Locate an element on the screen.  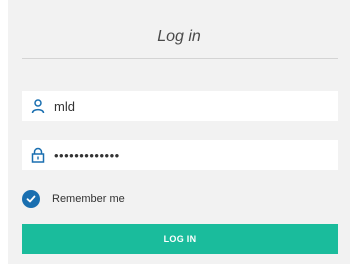
title-divider is located at coordinates (180, 58).